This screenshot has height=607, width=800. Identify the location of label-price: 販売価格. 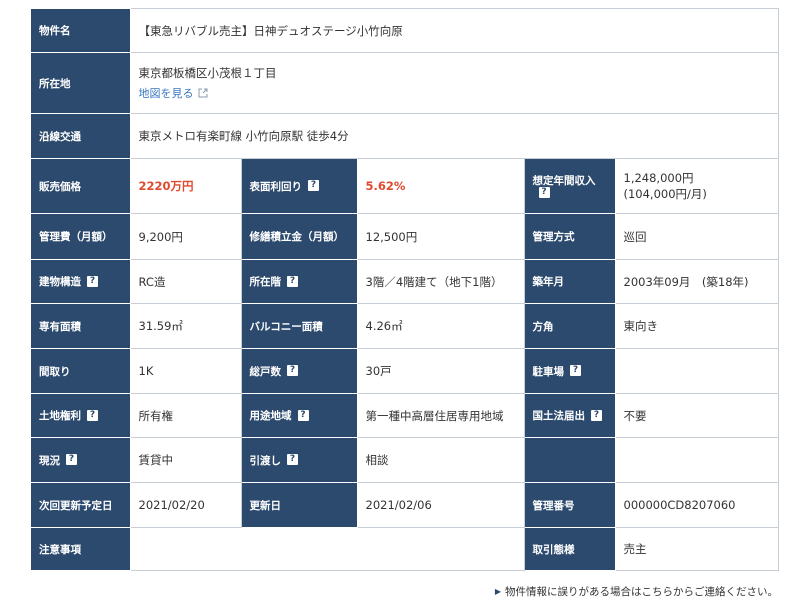
(81, 186).